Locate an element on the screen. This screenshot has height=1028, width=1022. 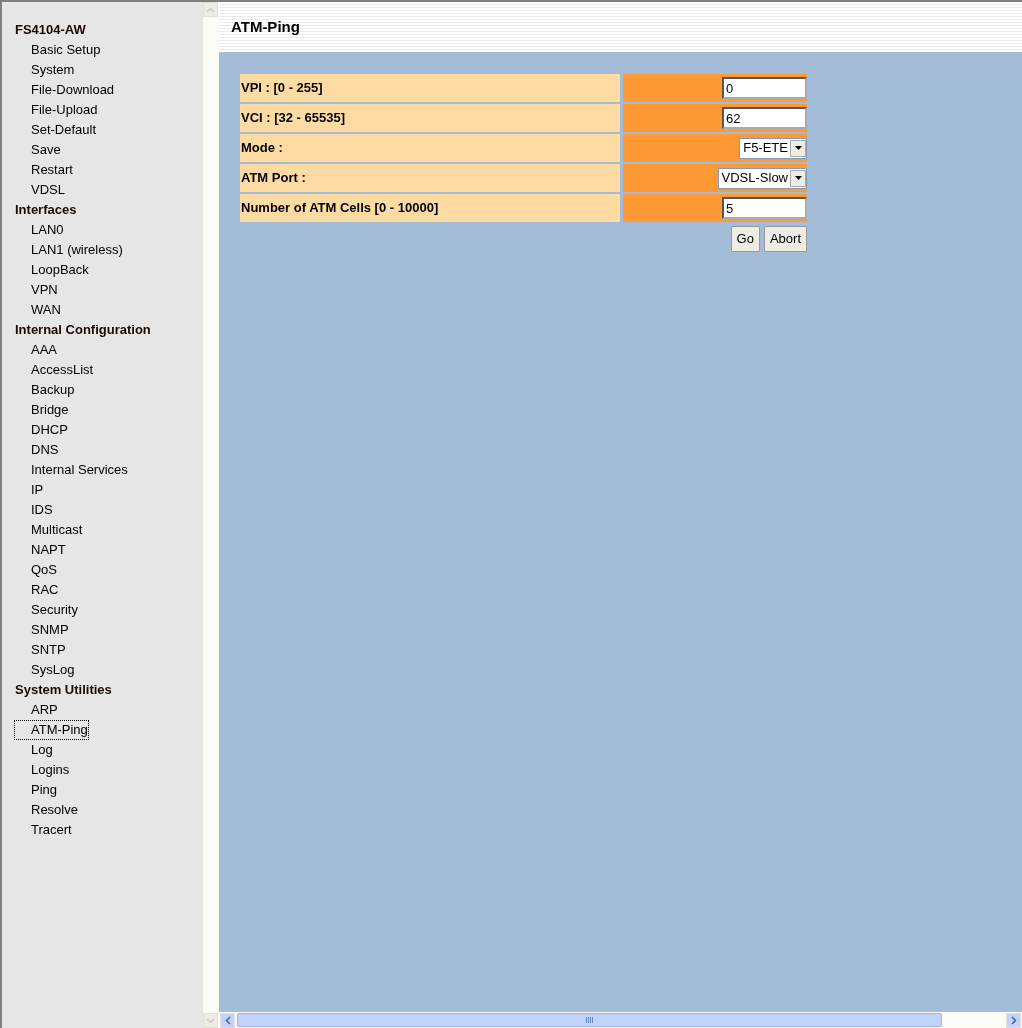
chevron-down-icon is located at coordinates (210, 1020).